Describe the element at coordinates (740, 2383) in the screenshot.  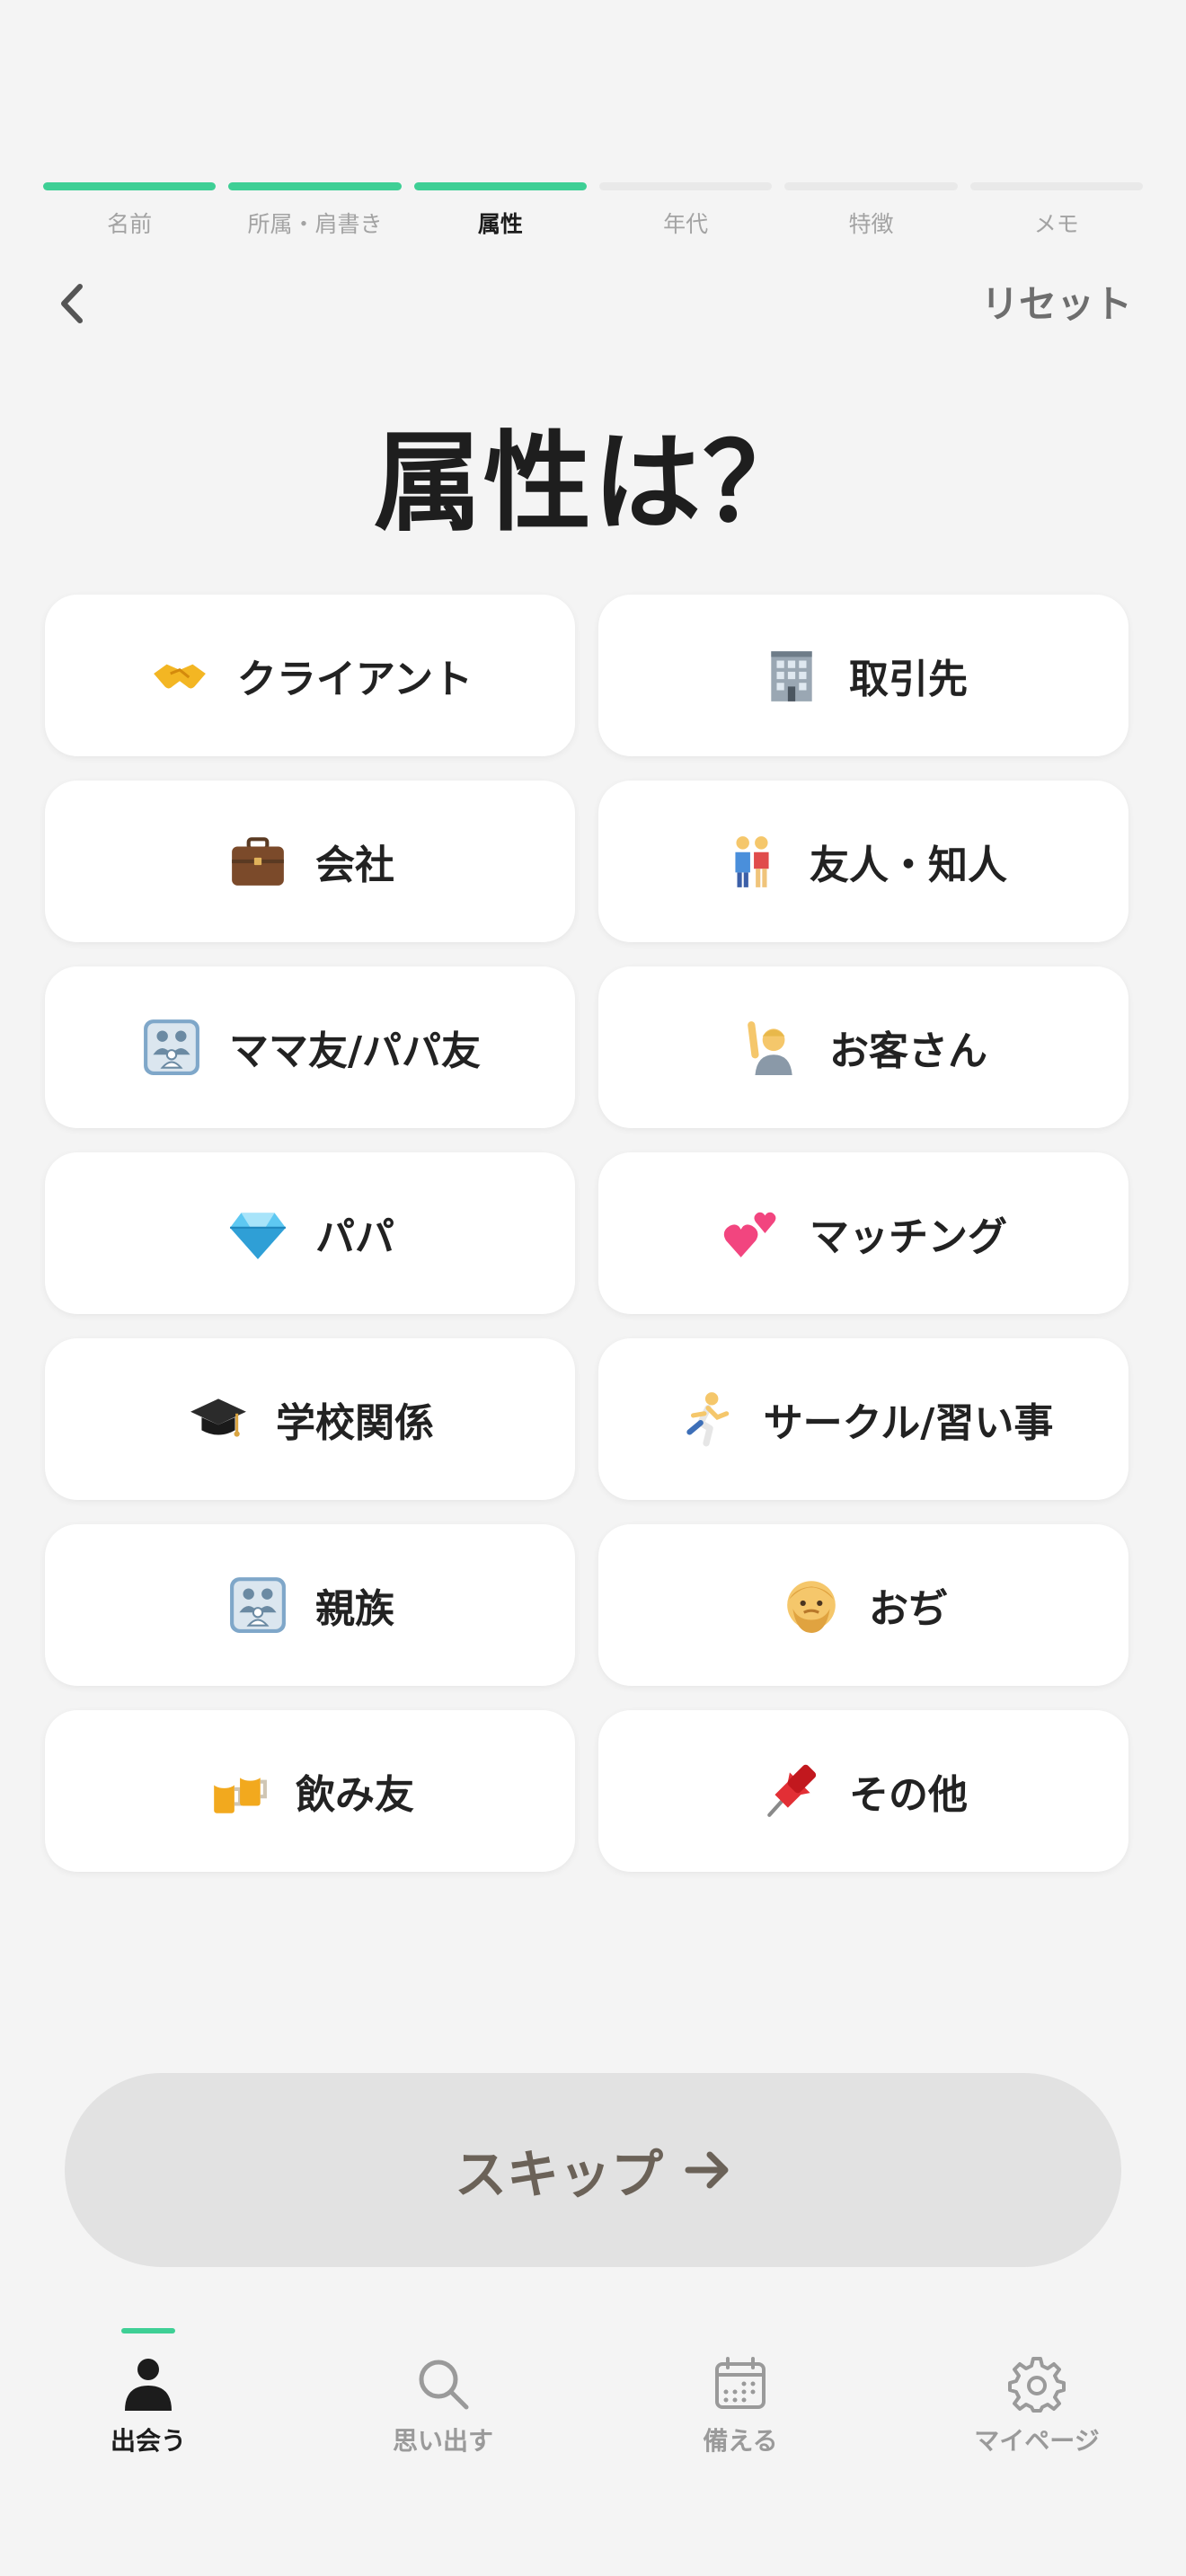
I see `calendar-icon` at that location.